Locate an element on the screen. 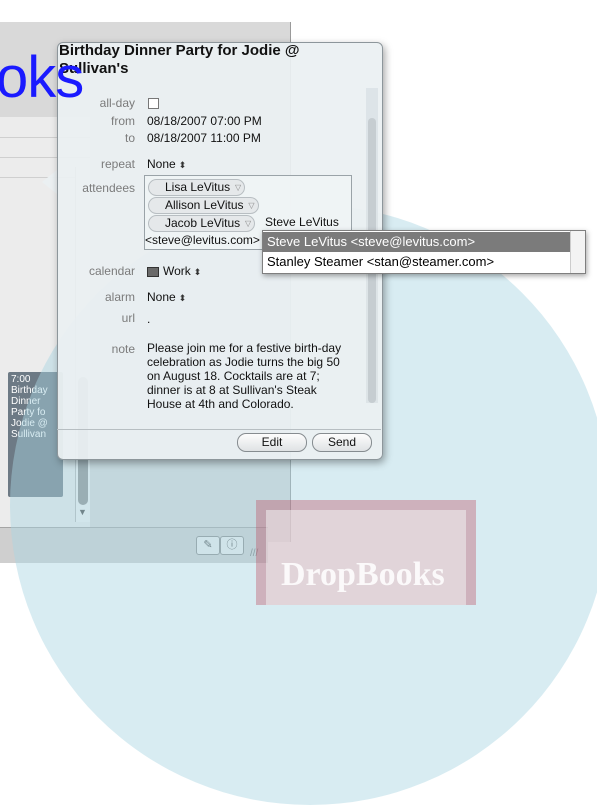 The height and width of the screenshot is (805, 597). url-field: . is located at coordinates (148, 319).